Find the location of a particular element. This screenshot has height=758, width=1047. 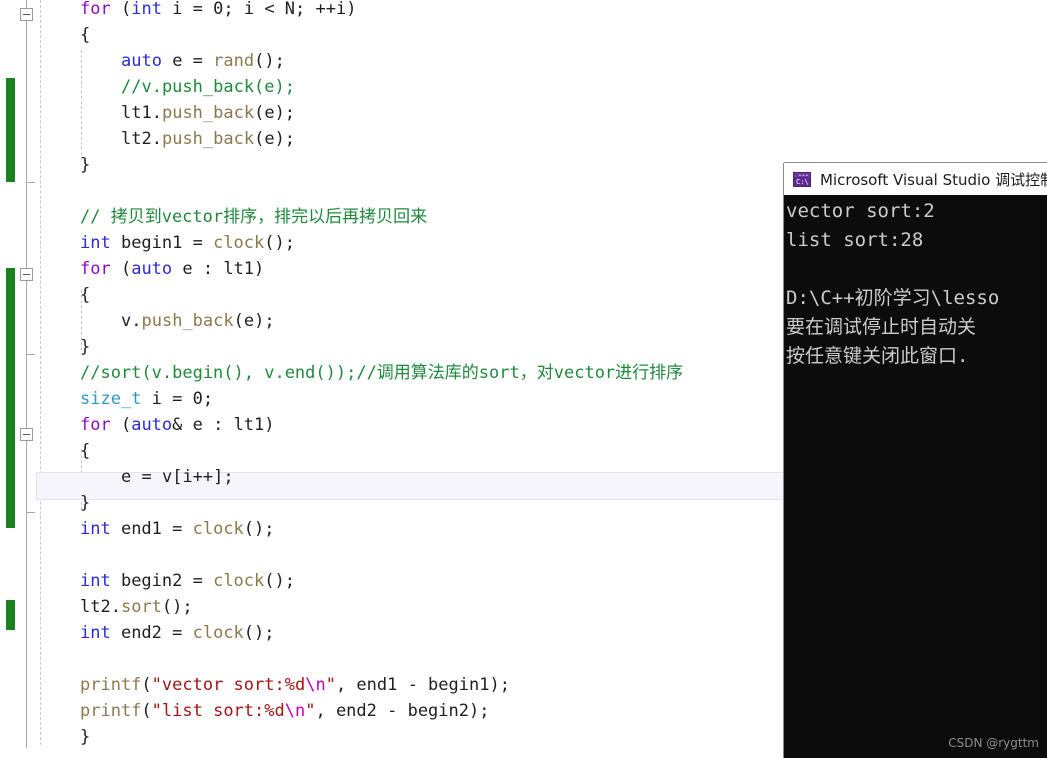

code-token: end2 = is located at coordinates (151, 633).